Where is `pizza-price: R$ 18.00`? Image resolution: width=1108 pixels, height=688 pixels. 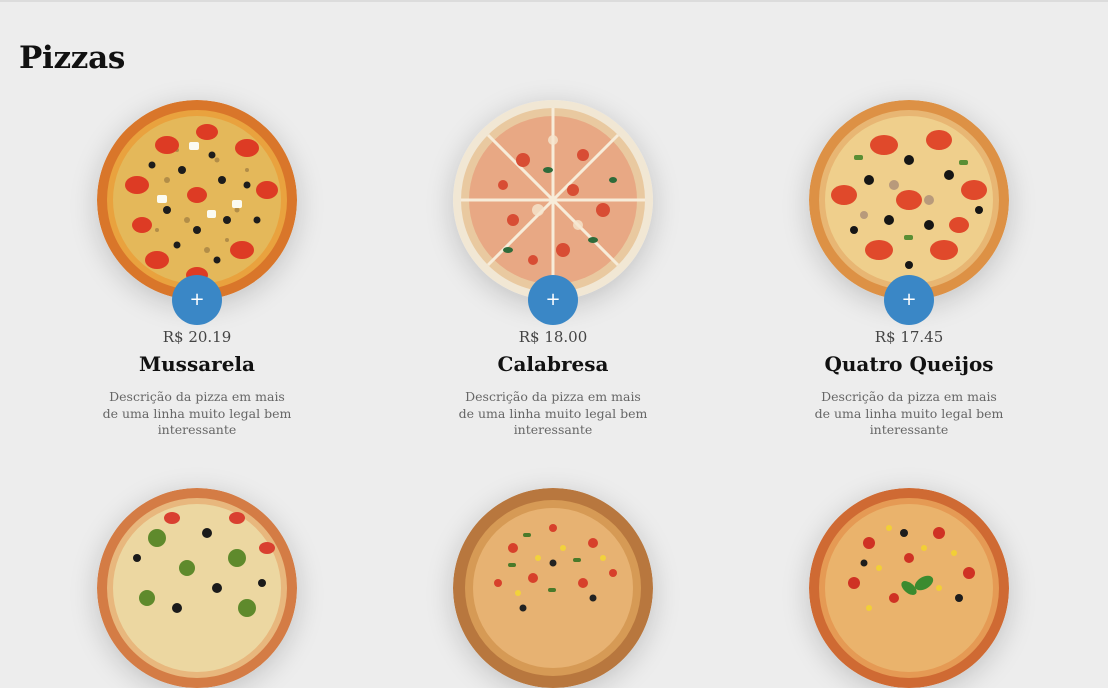 pizza-price: R$ 18.00 is located at coordinates (553, 337).